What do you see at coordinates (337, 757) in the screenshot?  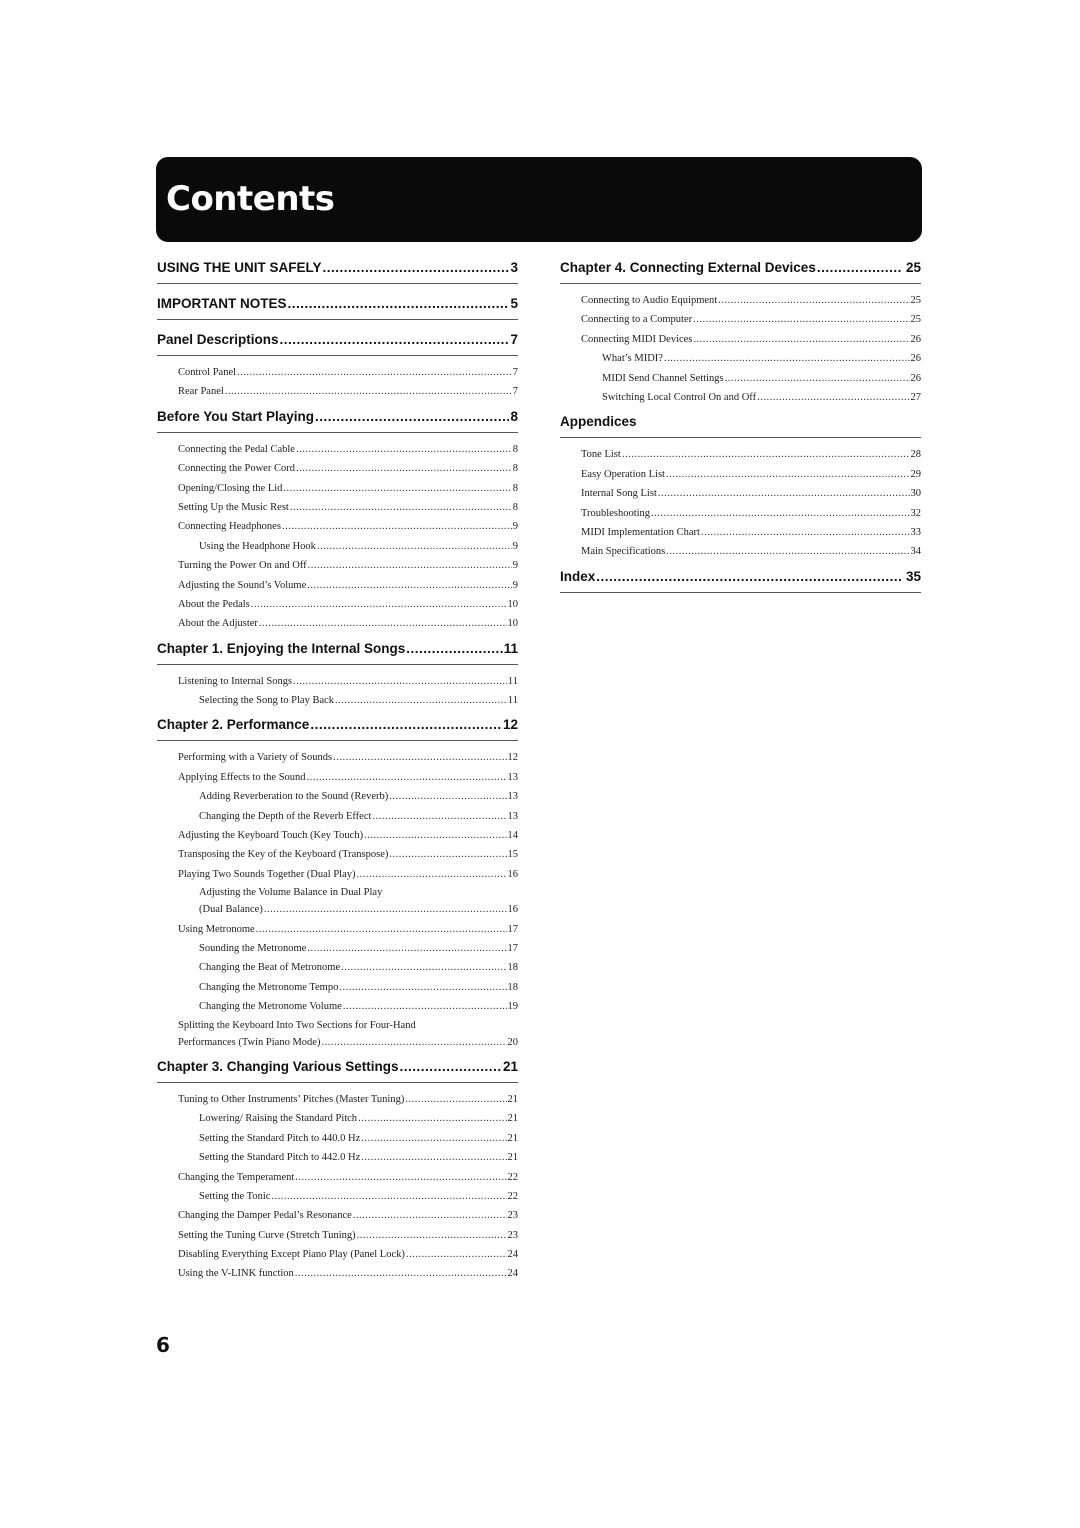 I see `toc-entry: Performing with a Variety of Sounds 12` at bounding box center [337, 757].